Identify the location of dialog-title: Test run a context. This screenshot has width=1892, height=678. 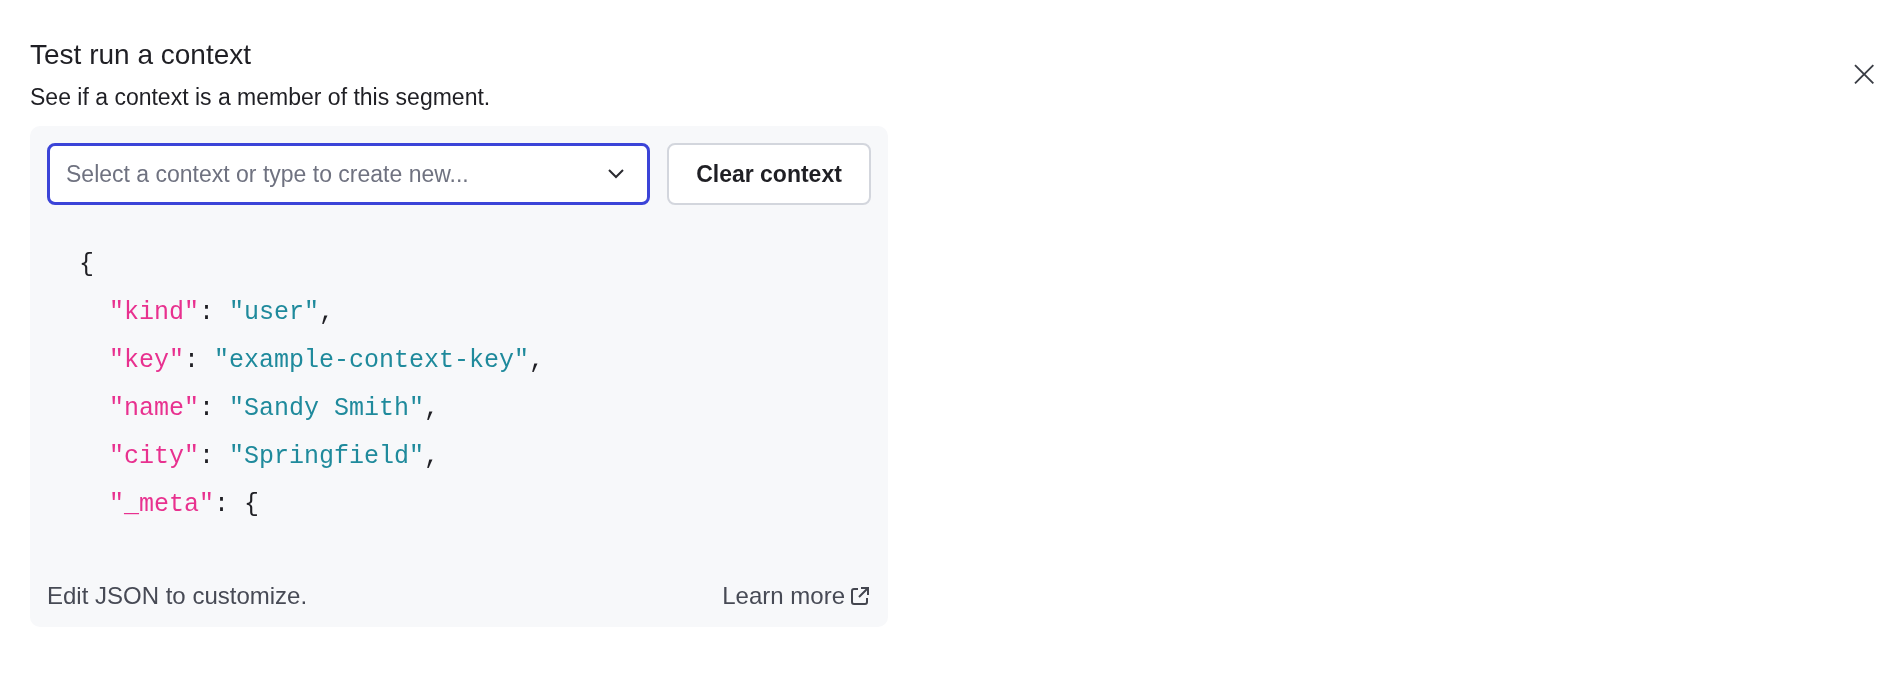
(141, 55).